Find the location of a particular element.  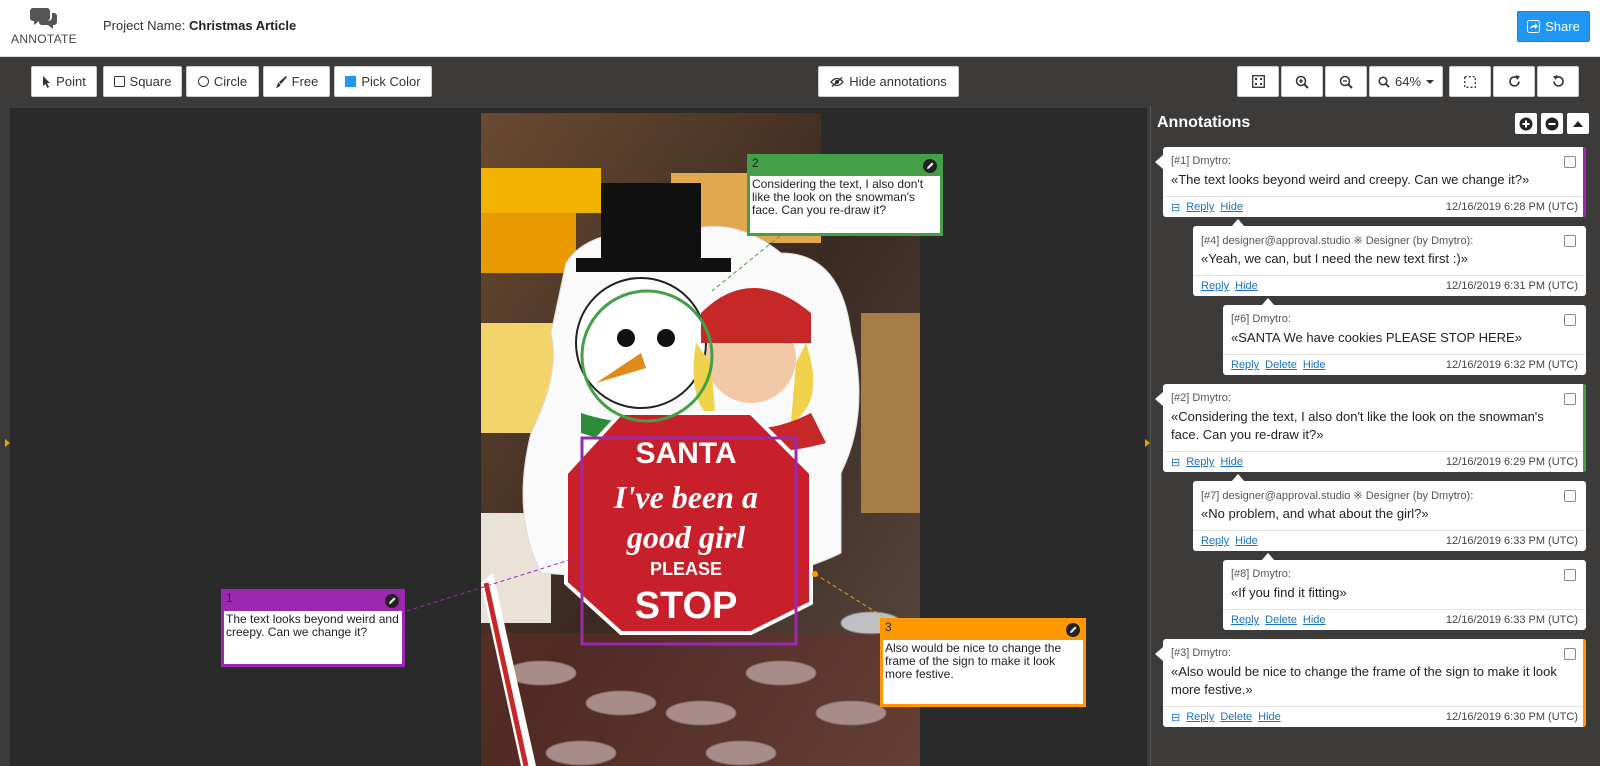

comment-time: 12/16/2019 6:31 PM (UTC) is located at coordinates (1511, 286).